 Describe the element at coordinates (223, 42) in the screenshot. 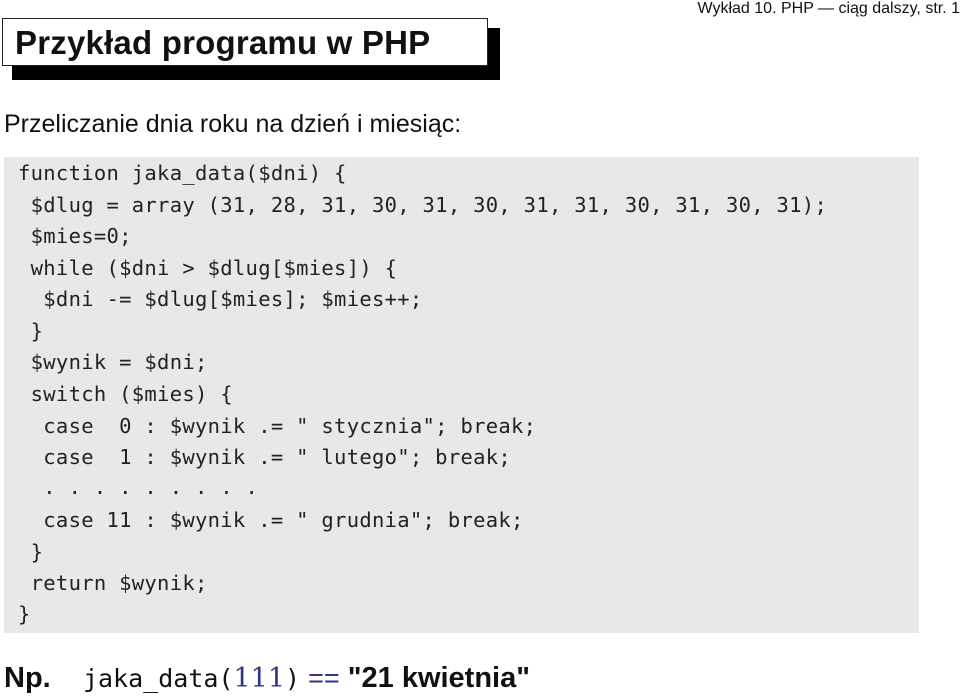

I see `page-title: Przykład programu w PHP` at that location.